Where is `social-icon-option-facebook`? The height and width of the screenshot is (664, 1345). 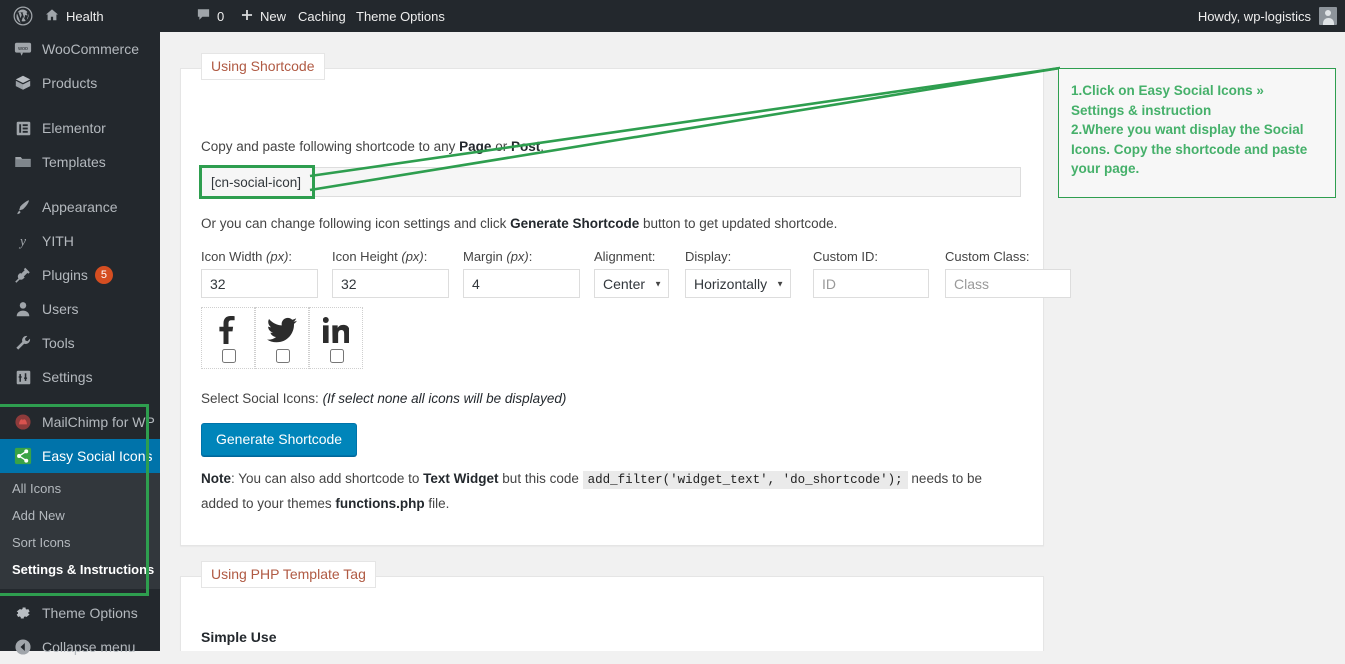
social-icon-option-facebook is located at coordinates (228, 338).